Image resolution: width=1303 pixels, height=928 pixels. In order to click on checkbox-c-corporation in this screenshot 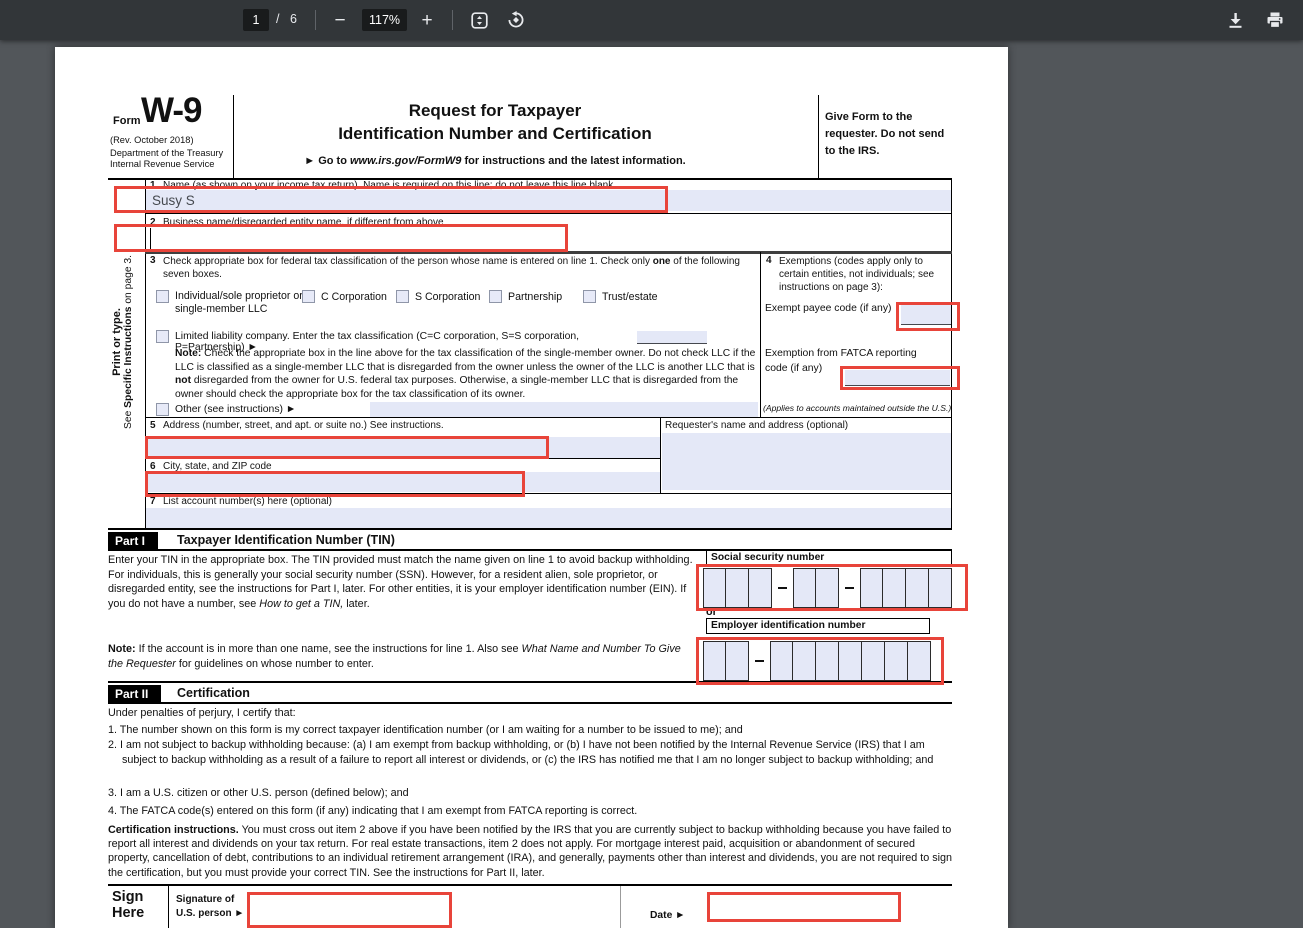, I will do `click(308, 296)`.